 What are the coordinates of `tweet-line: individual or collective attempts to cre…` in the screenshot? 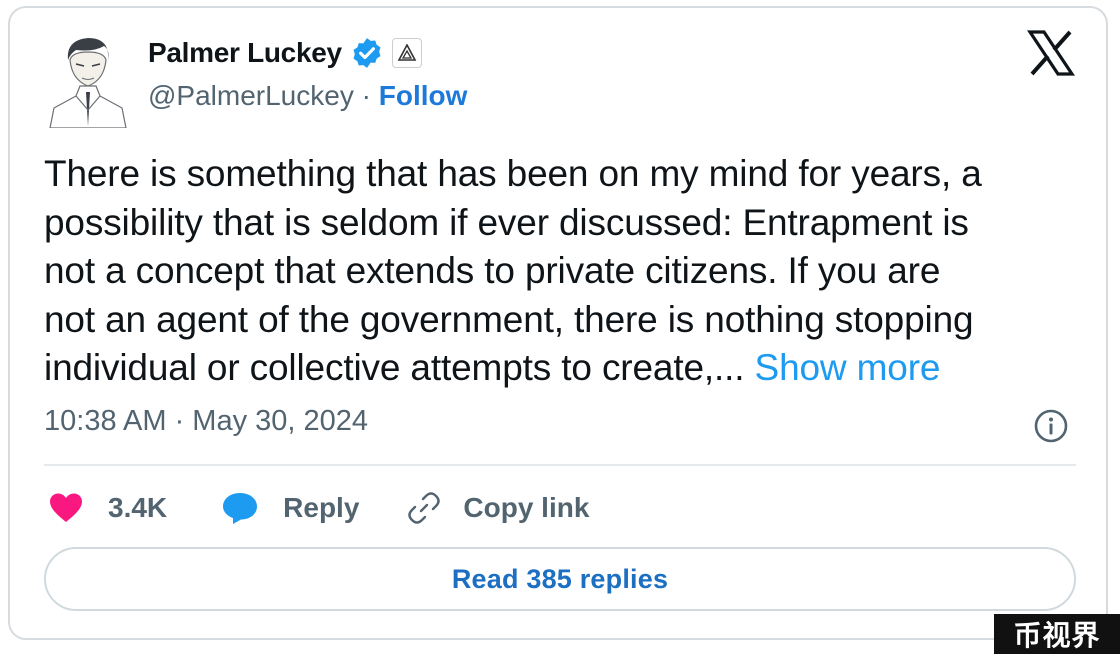 It's located at (394, 367).